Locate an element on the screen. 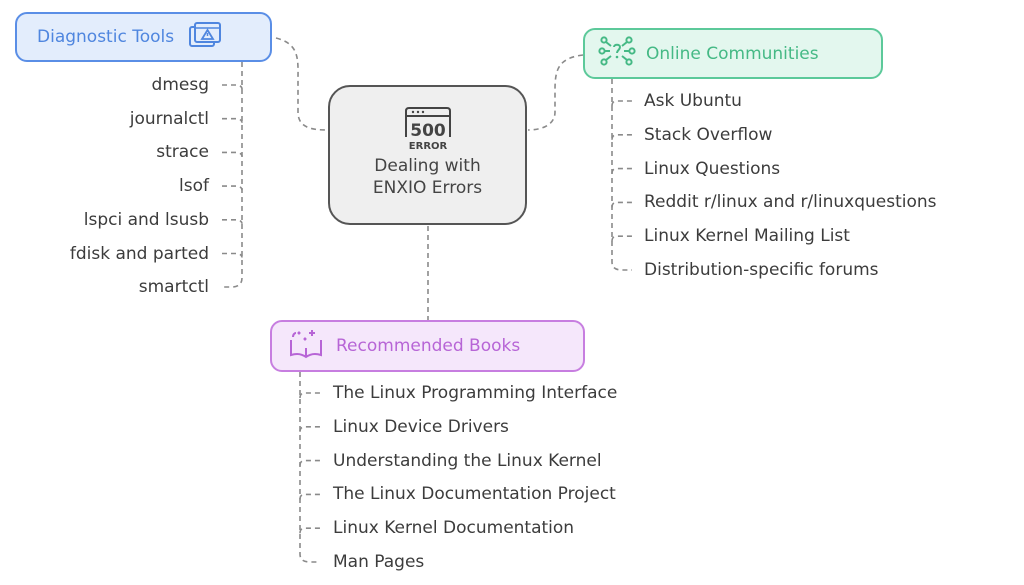 This screenshot has width=1024, height=585. online-communities-item: Ask Ubuntu is located at coordinates (693, 101).